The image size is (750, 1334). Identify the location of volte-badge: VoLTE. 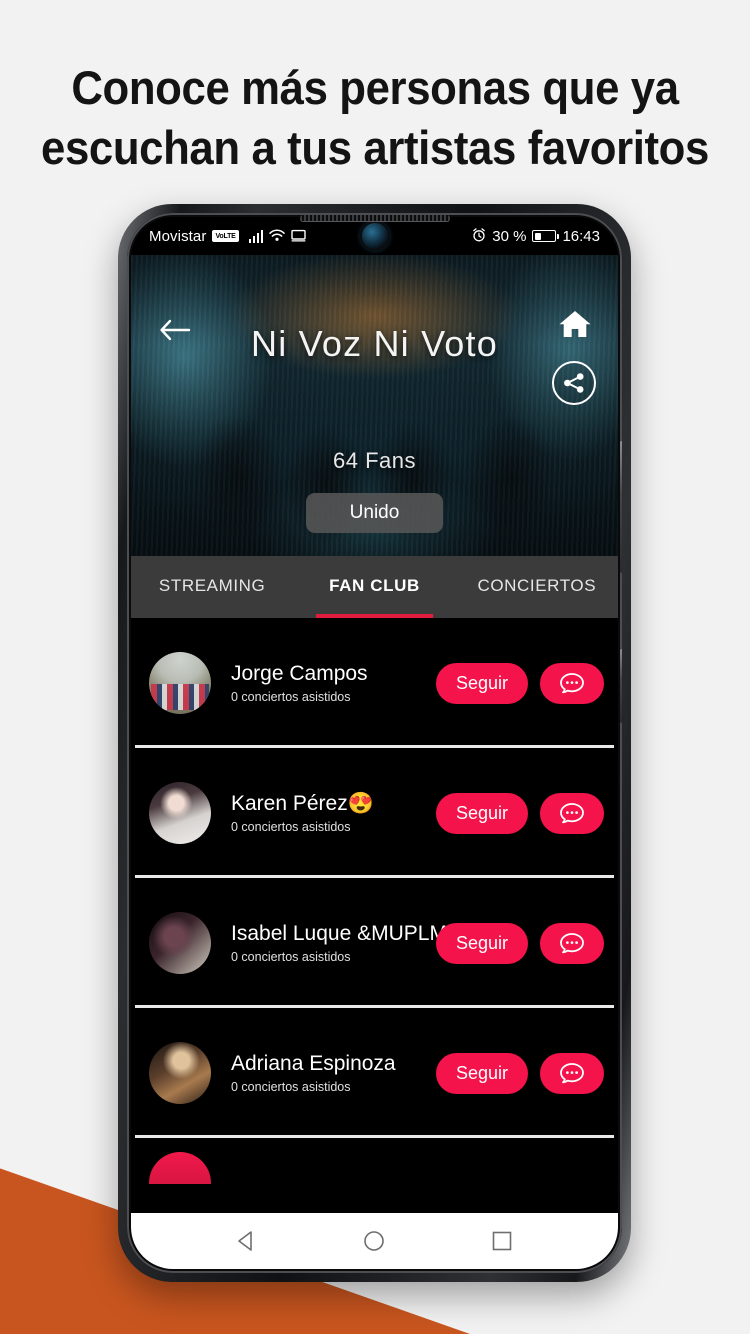
(225, 236).